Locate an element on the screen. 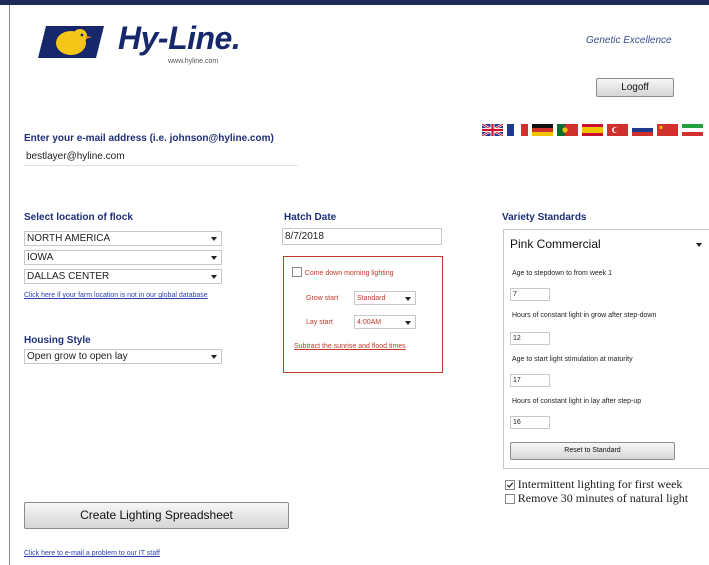 This screenshot has height=565, width=709. grow-start-value: Standard is located at coordinates (371, 298).